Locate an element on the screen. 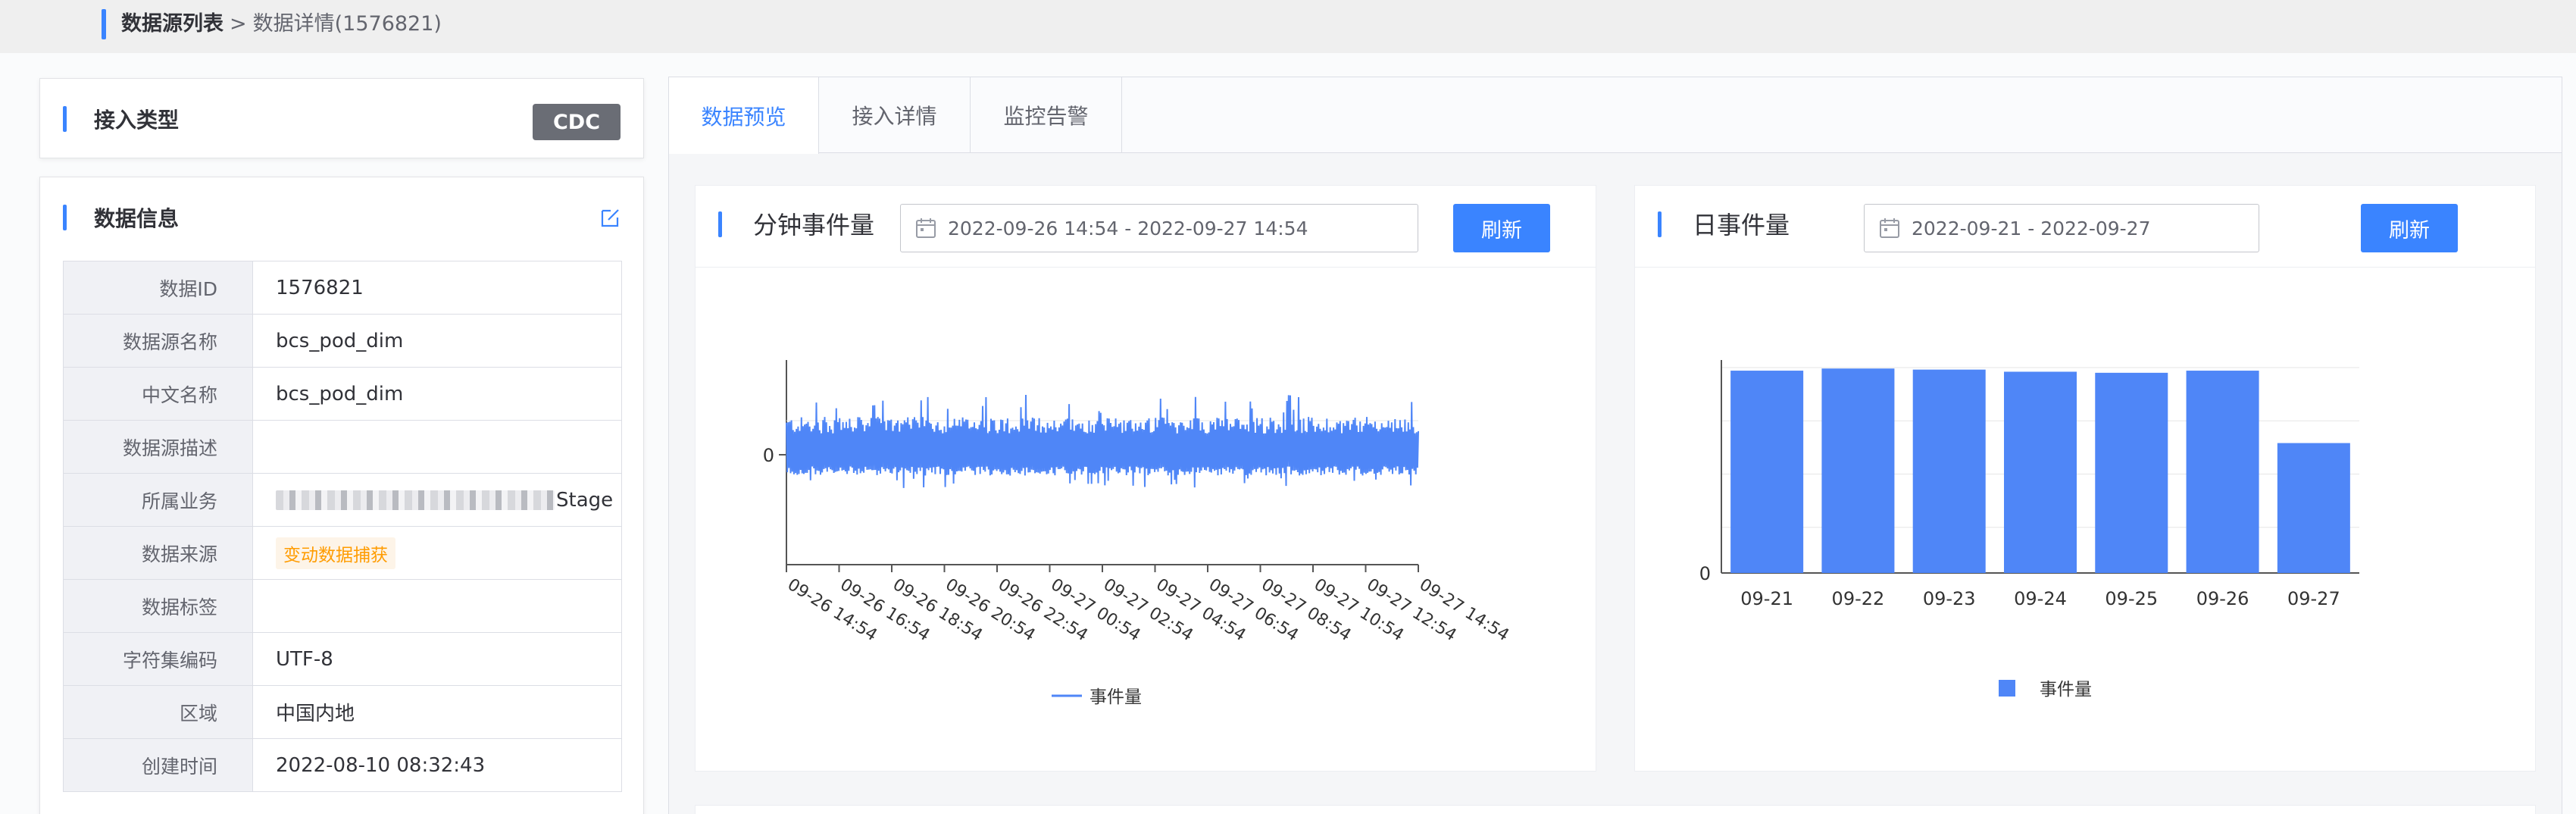 The image size is (2576, 814). breadcrumb: 数据源列表 > 数据详情(1576821) is located at coordinates (281, 24).